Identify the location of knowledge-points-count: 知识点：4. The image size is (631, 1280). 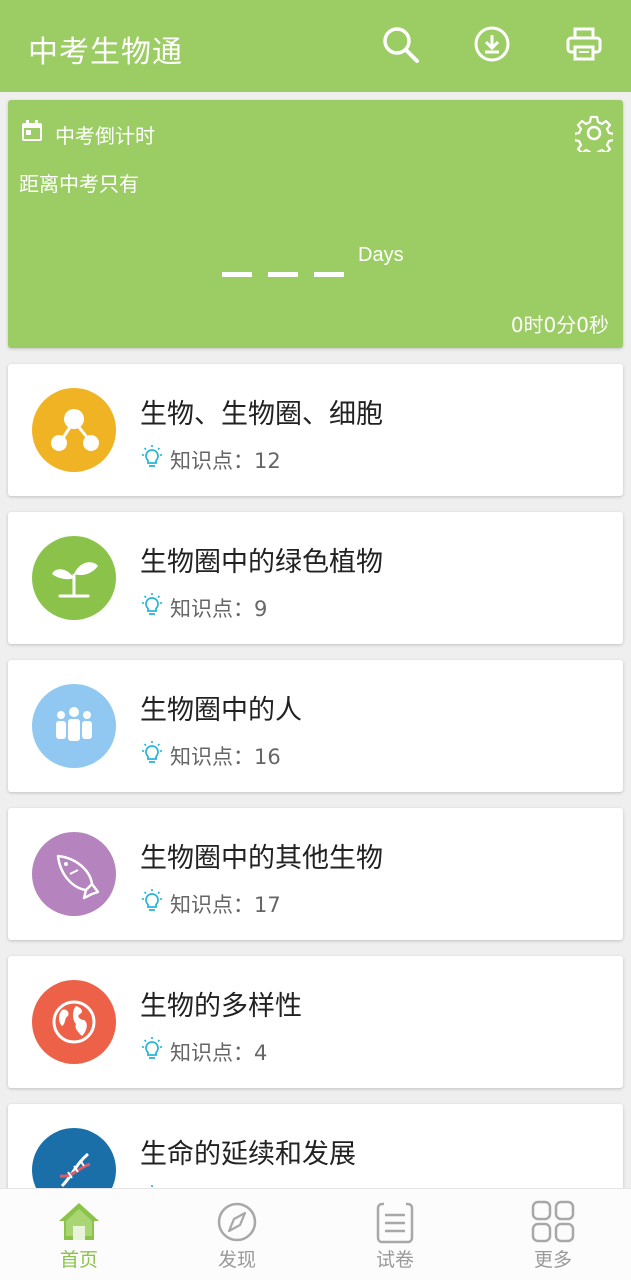
(219, 1053).